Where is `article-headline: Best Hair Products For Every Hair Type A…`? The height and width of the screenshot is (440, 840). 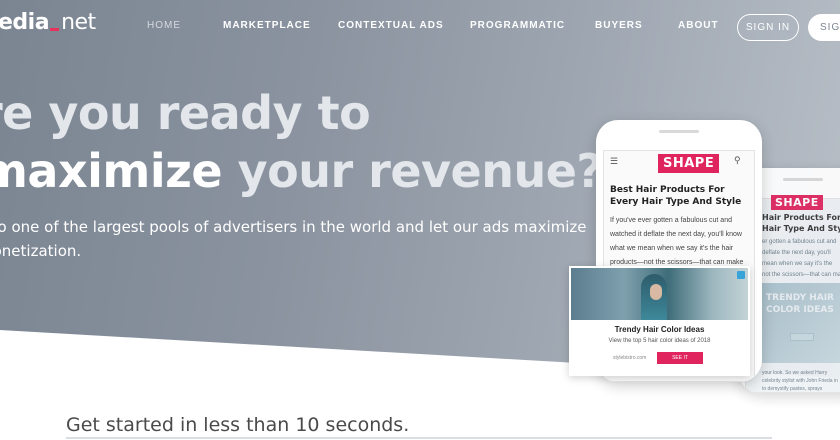 article-headline: Best Hair Products For Every Hair Type A… is located at coordinates (676, 196).